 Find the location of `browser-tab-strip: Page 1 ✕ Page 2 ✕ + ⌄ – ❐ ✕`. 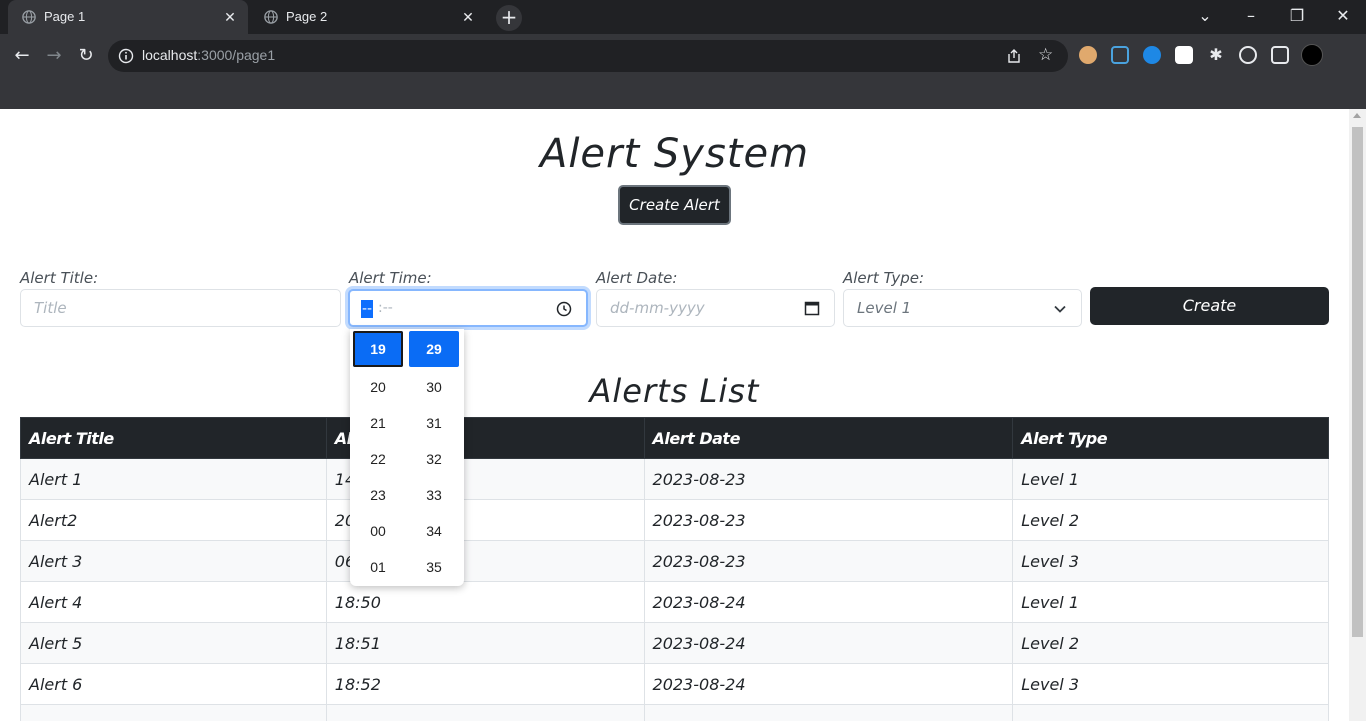

browser-tab-strip: Page 1 ✕ Page 2 ✕ + ⌄ – ❐ ✕ is located at coordinates (683, 17).